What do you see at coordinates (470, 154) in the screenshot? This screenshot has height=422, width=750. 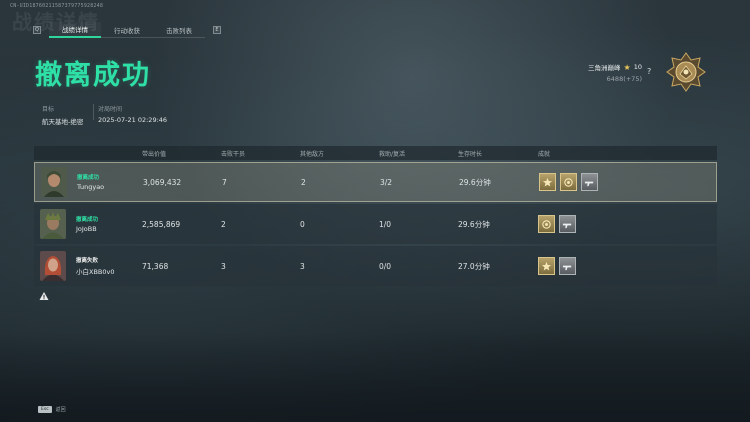 I see `header-survival-time: 生存时长` at bounding box center [470, 154].